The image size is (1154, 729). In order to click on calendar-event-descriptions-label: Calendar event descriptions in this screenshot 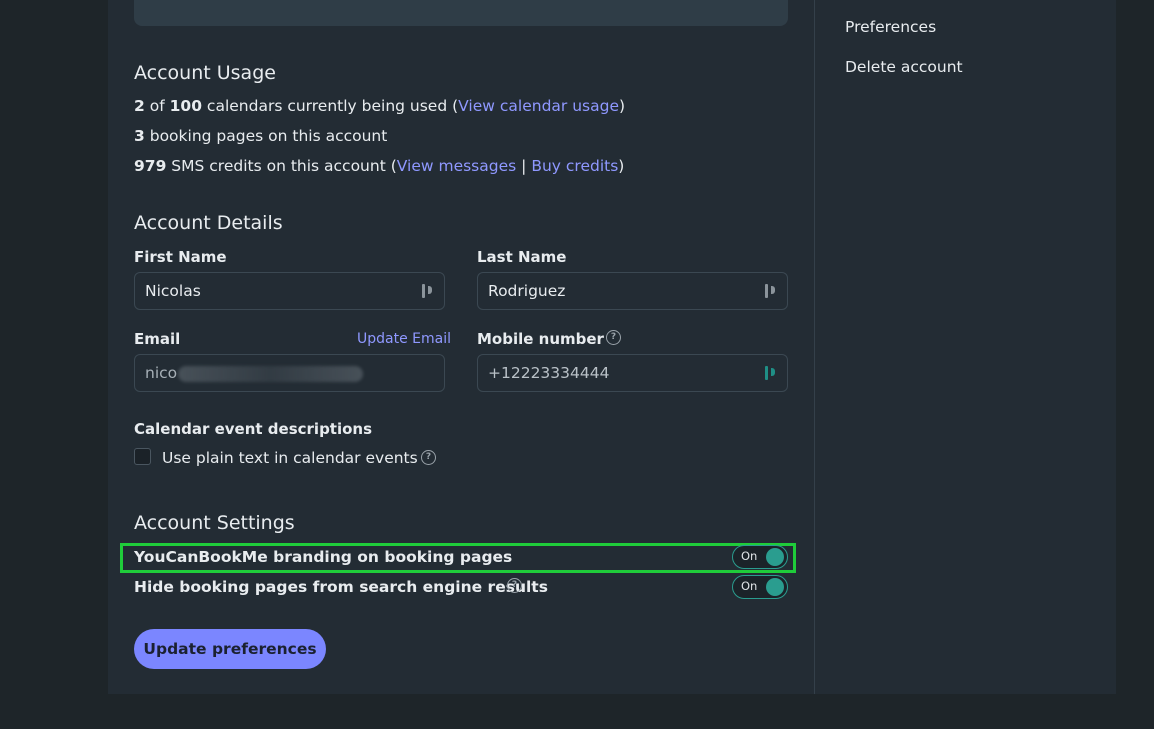, I will do `click(253, 429)`.